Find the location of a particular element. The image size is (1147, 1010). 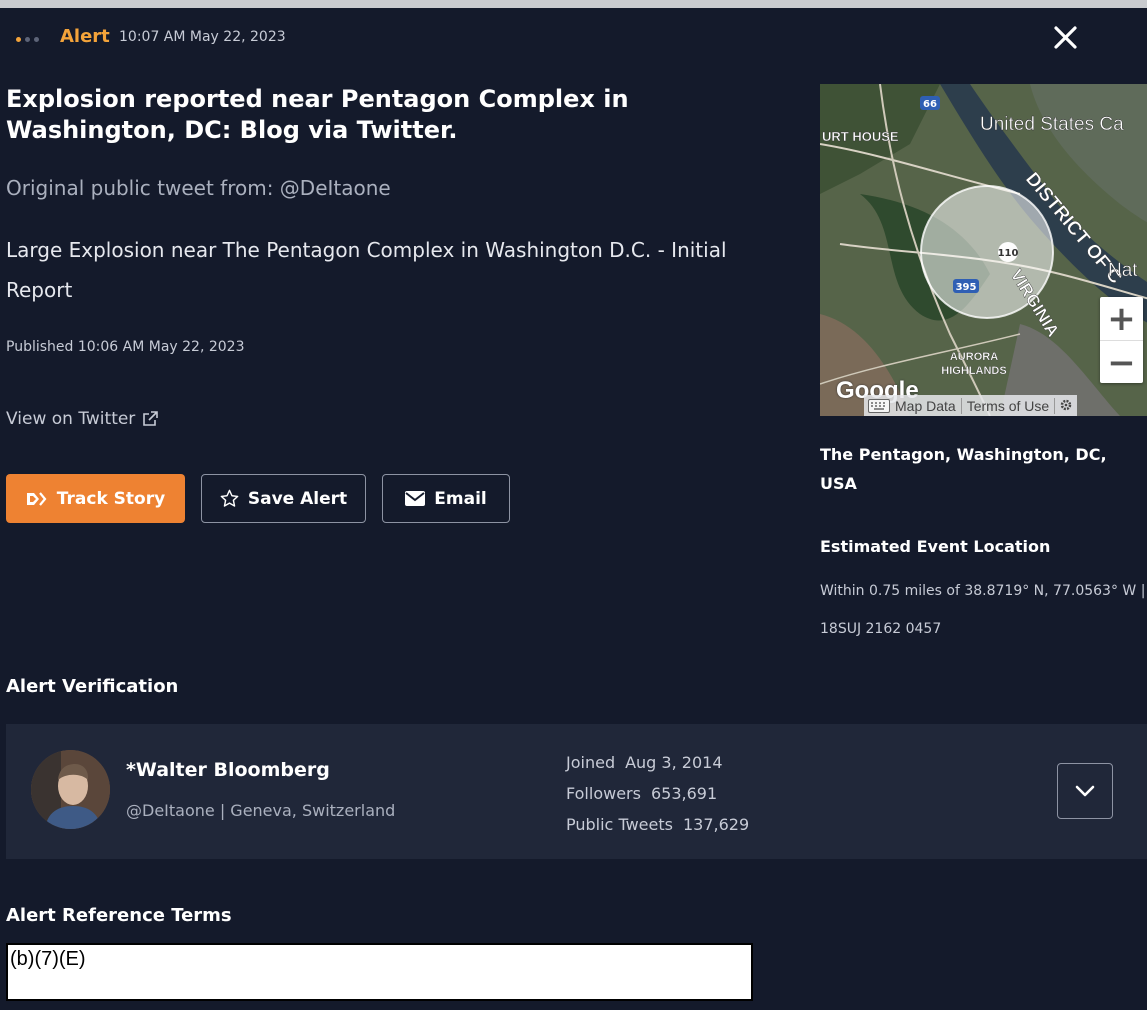

verification-title: Alert Verification is located at coordinates (92, 686).